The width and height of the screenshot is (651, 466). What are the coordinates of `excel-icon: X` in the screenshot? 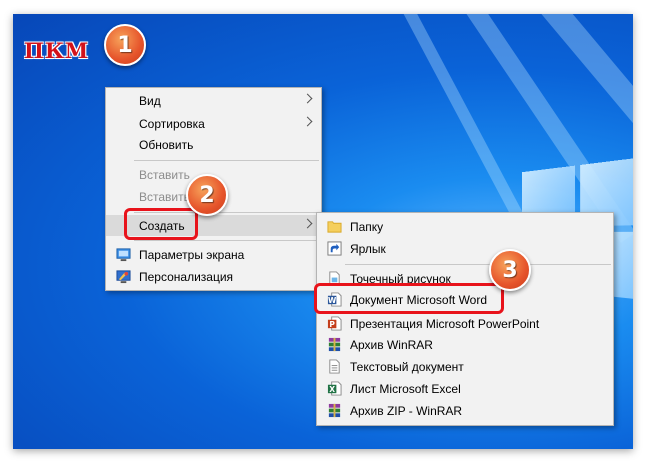 It's located at (334, 388).